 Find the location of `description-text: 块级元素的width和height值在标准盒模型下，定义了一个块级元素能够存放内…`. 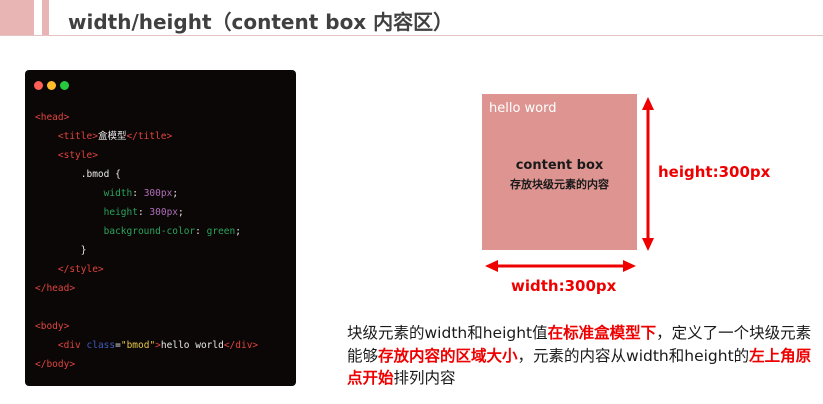

description-text: 块级元素的width和height值在标准盒模型下，定义了一个块级元素能够存放内… is located at coordinates (582, 356).